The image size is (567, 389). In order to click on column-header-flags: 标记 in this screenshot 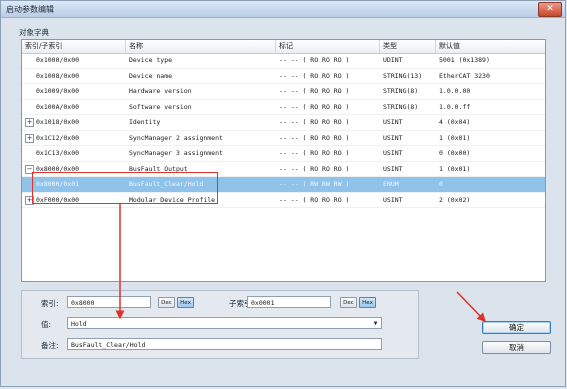, I will do `click(328, 46)`.